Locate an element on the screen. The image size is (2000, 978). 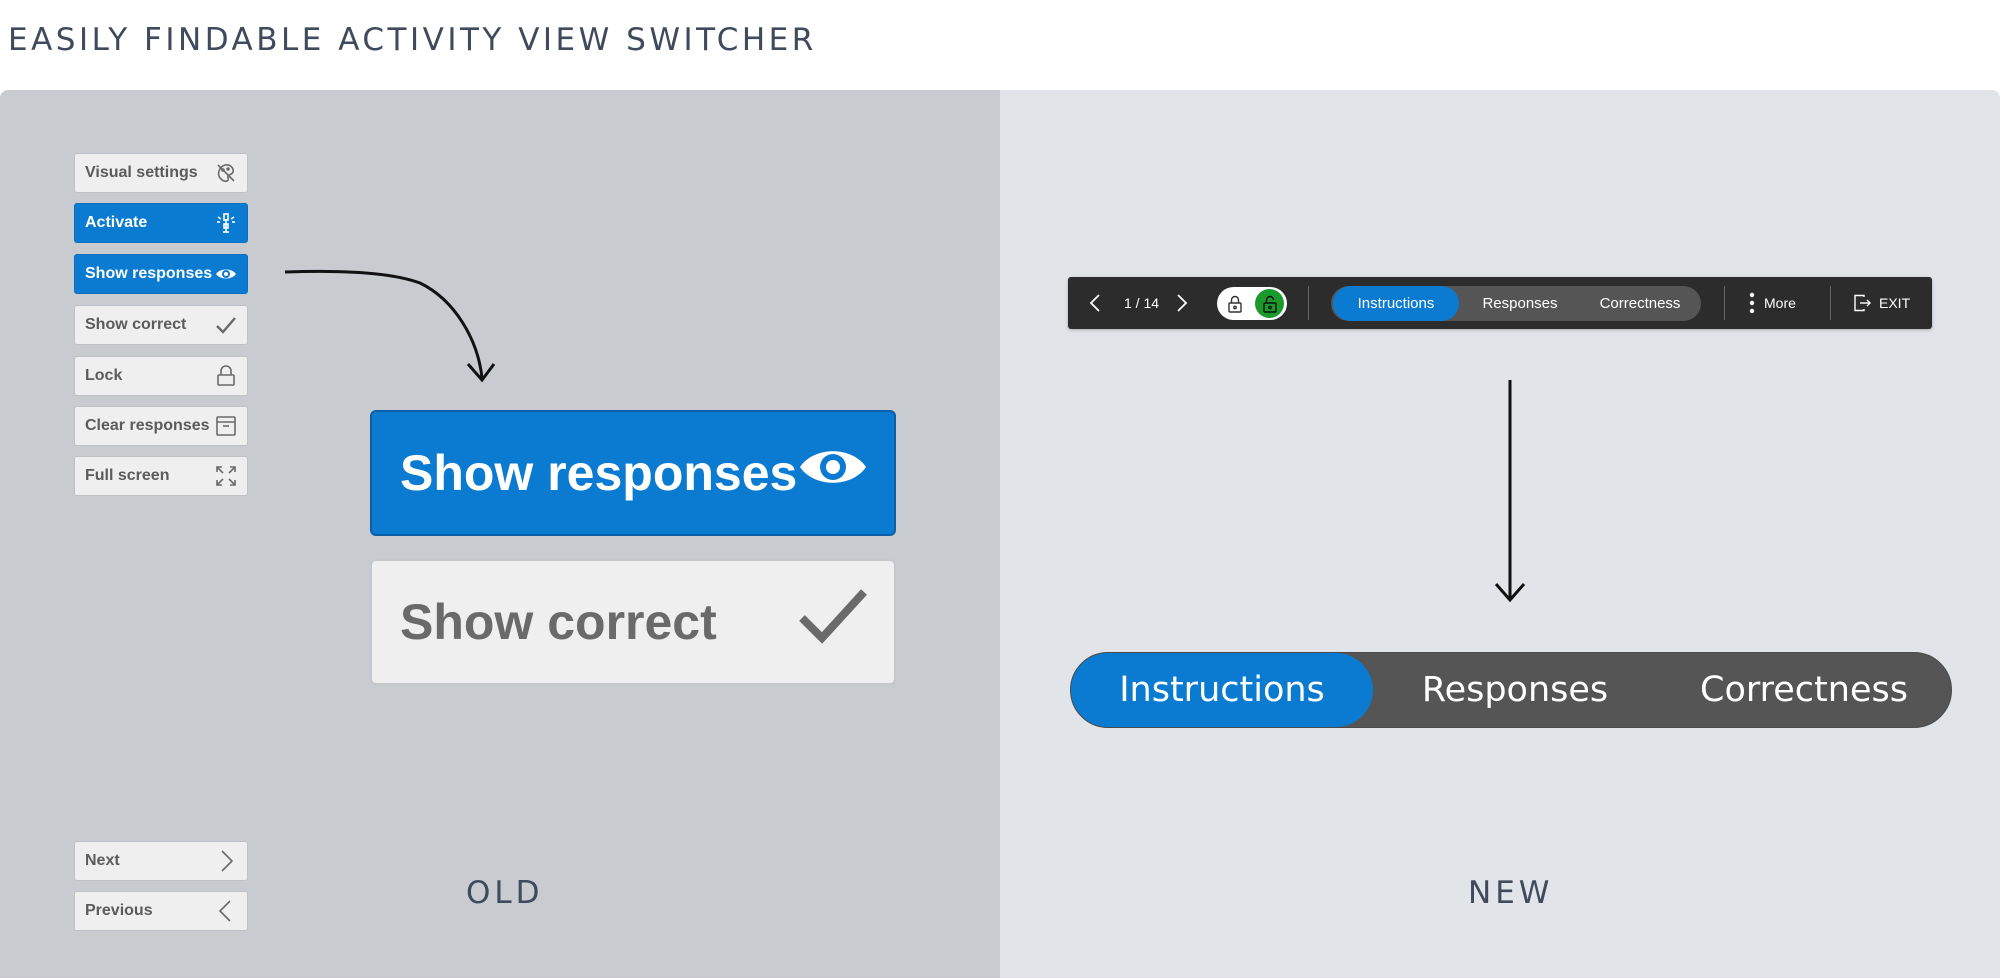
lock-button is located at coordinates (1234, 303).